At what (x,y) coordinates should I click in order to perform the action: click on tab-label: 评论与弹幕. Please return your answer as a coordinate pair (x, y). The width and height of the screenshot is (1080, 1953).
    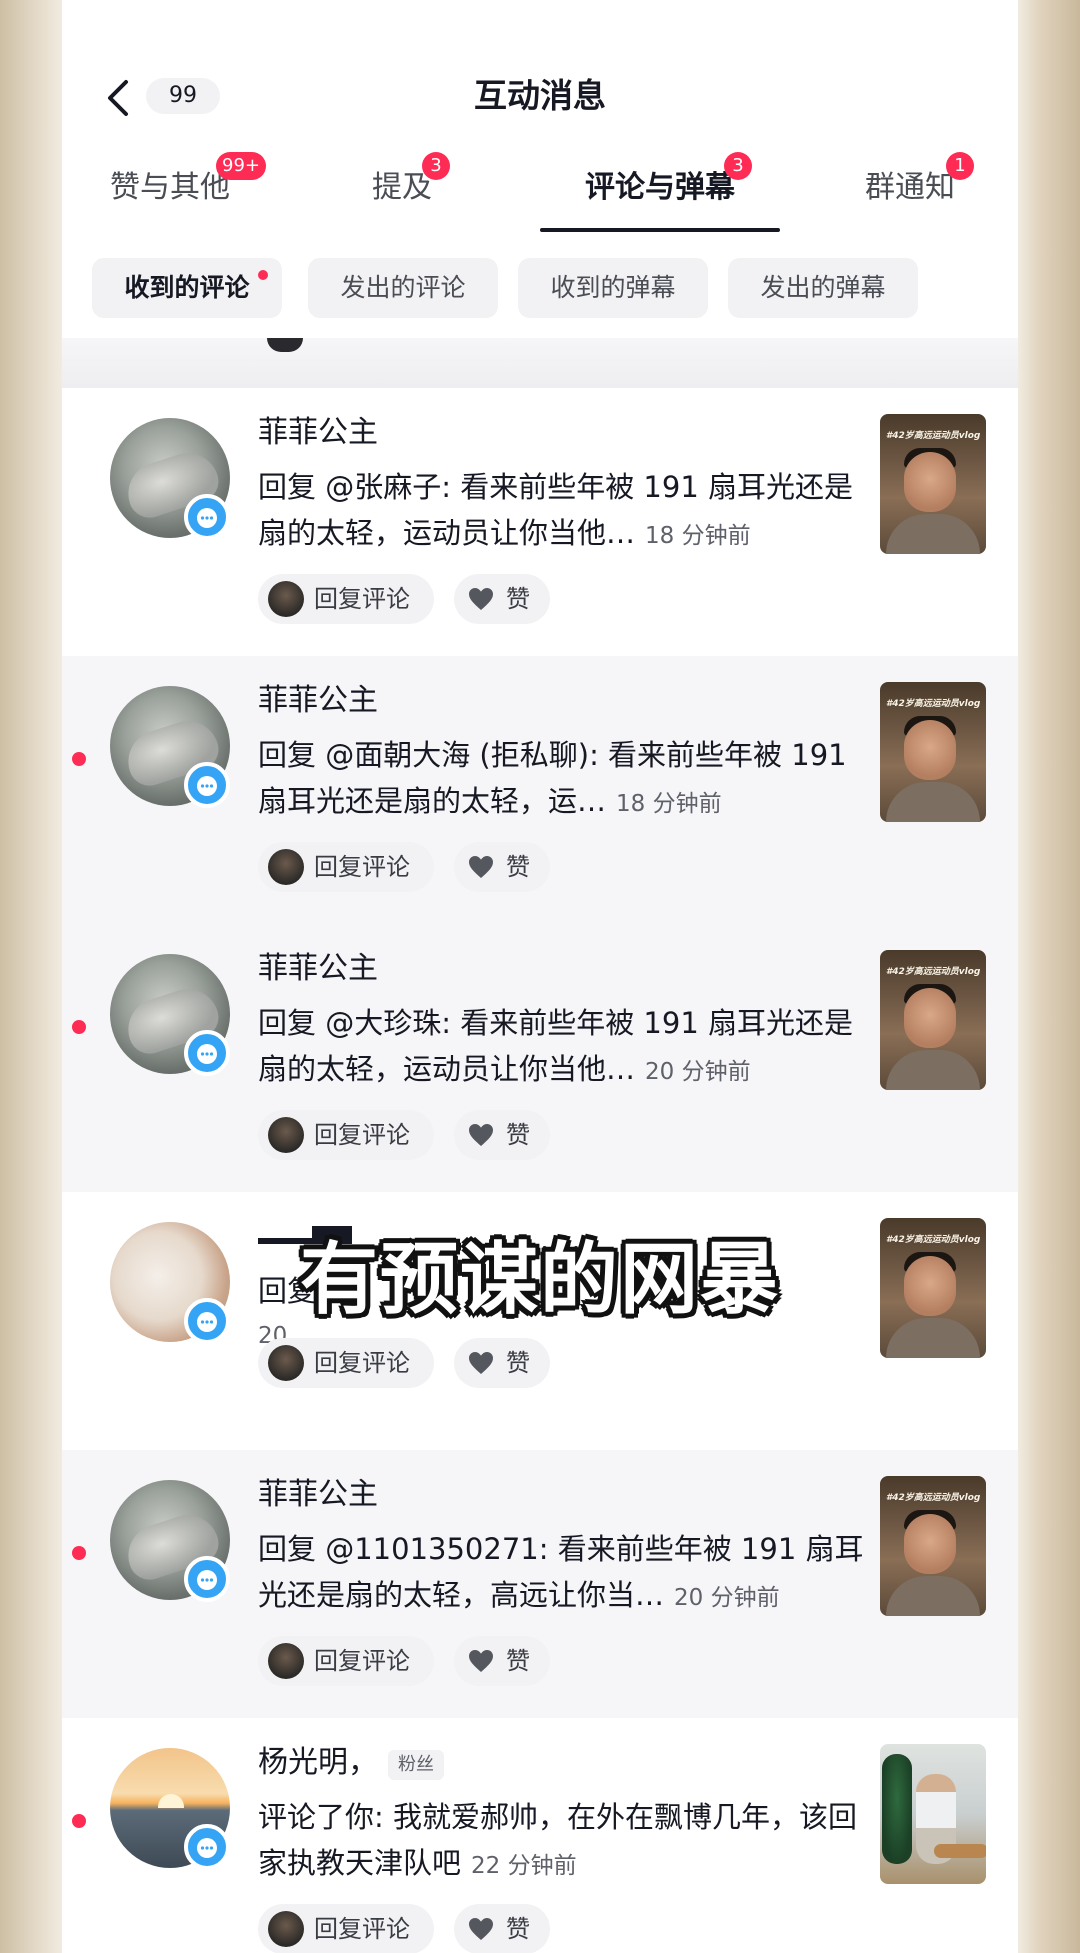
    Looking at the image, I should click on (660, 187).